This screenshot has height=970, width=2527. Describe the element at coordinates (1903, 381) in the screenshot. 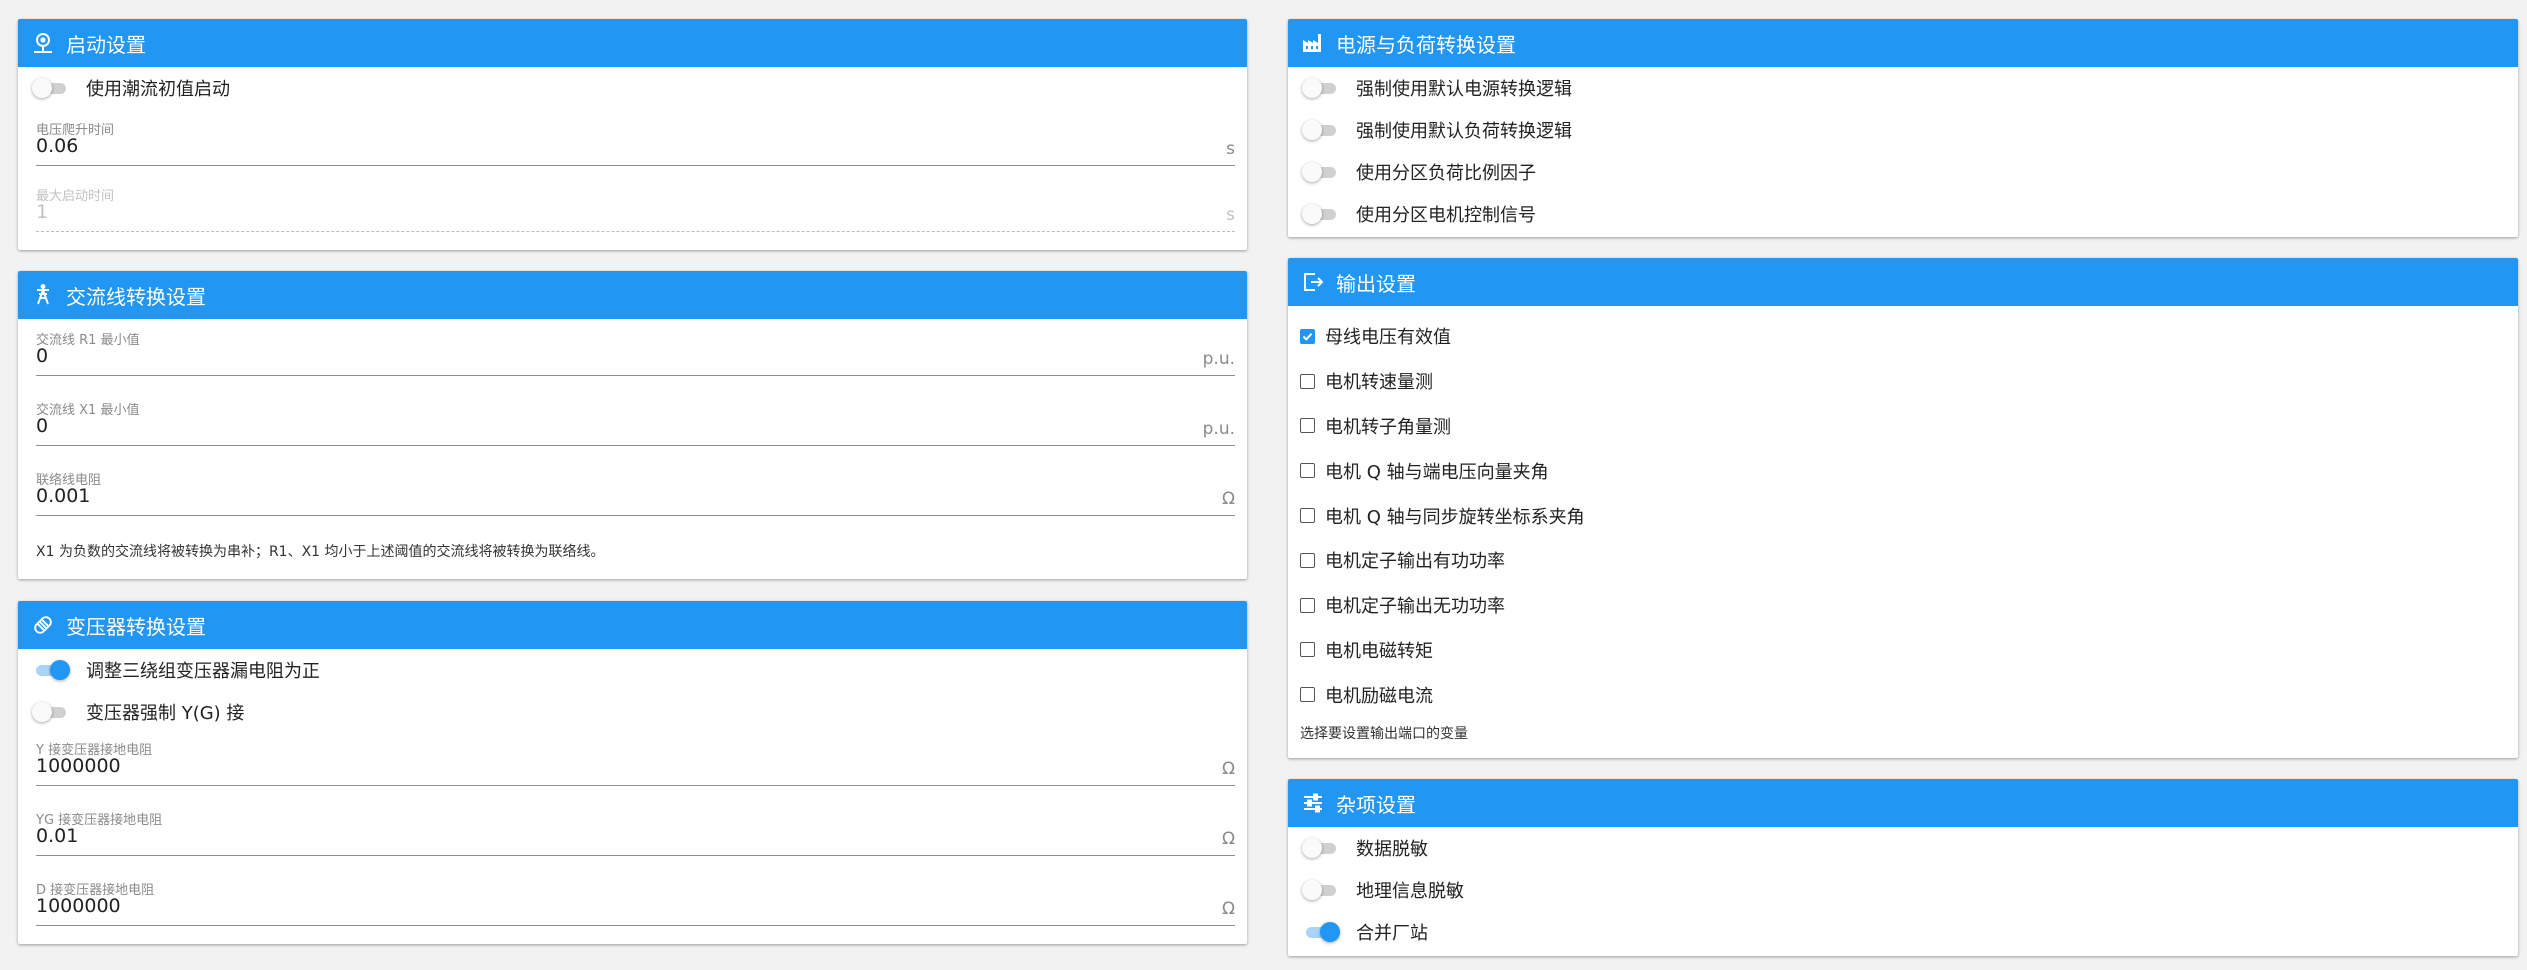

I see `output-check-motor-speed: 电机转速量测` at that location.